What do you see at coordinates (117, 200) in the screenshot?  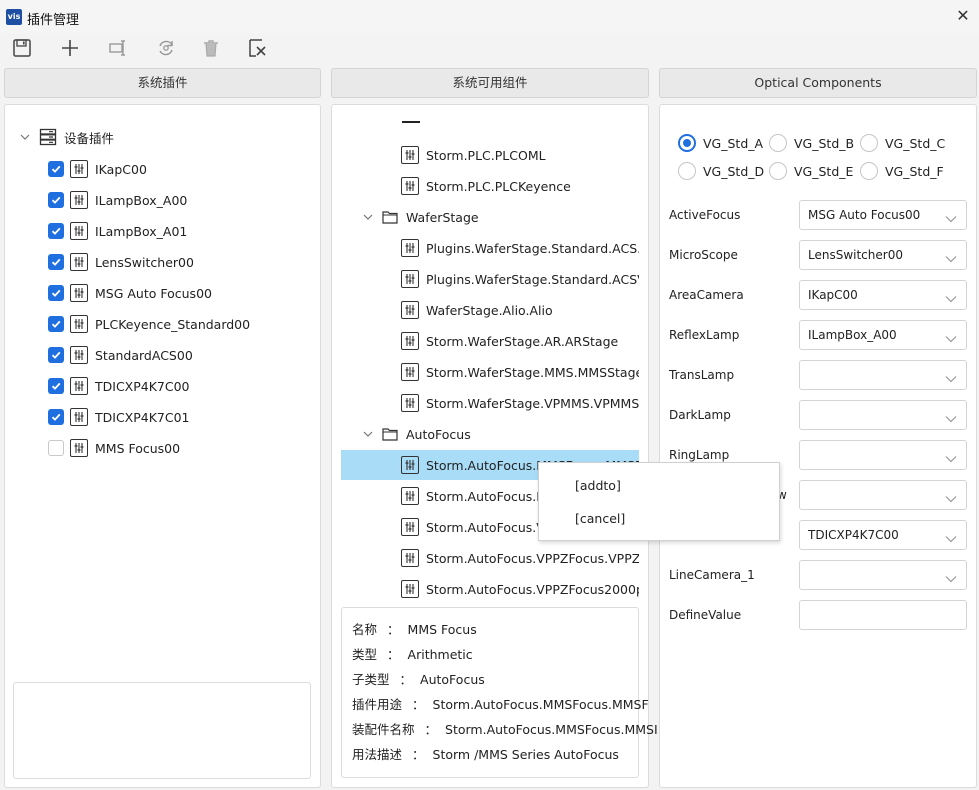 I see `plugin-tree-item: ILampBox_A00` at bounding box center [117, 200].